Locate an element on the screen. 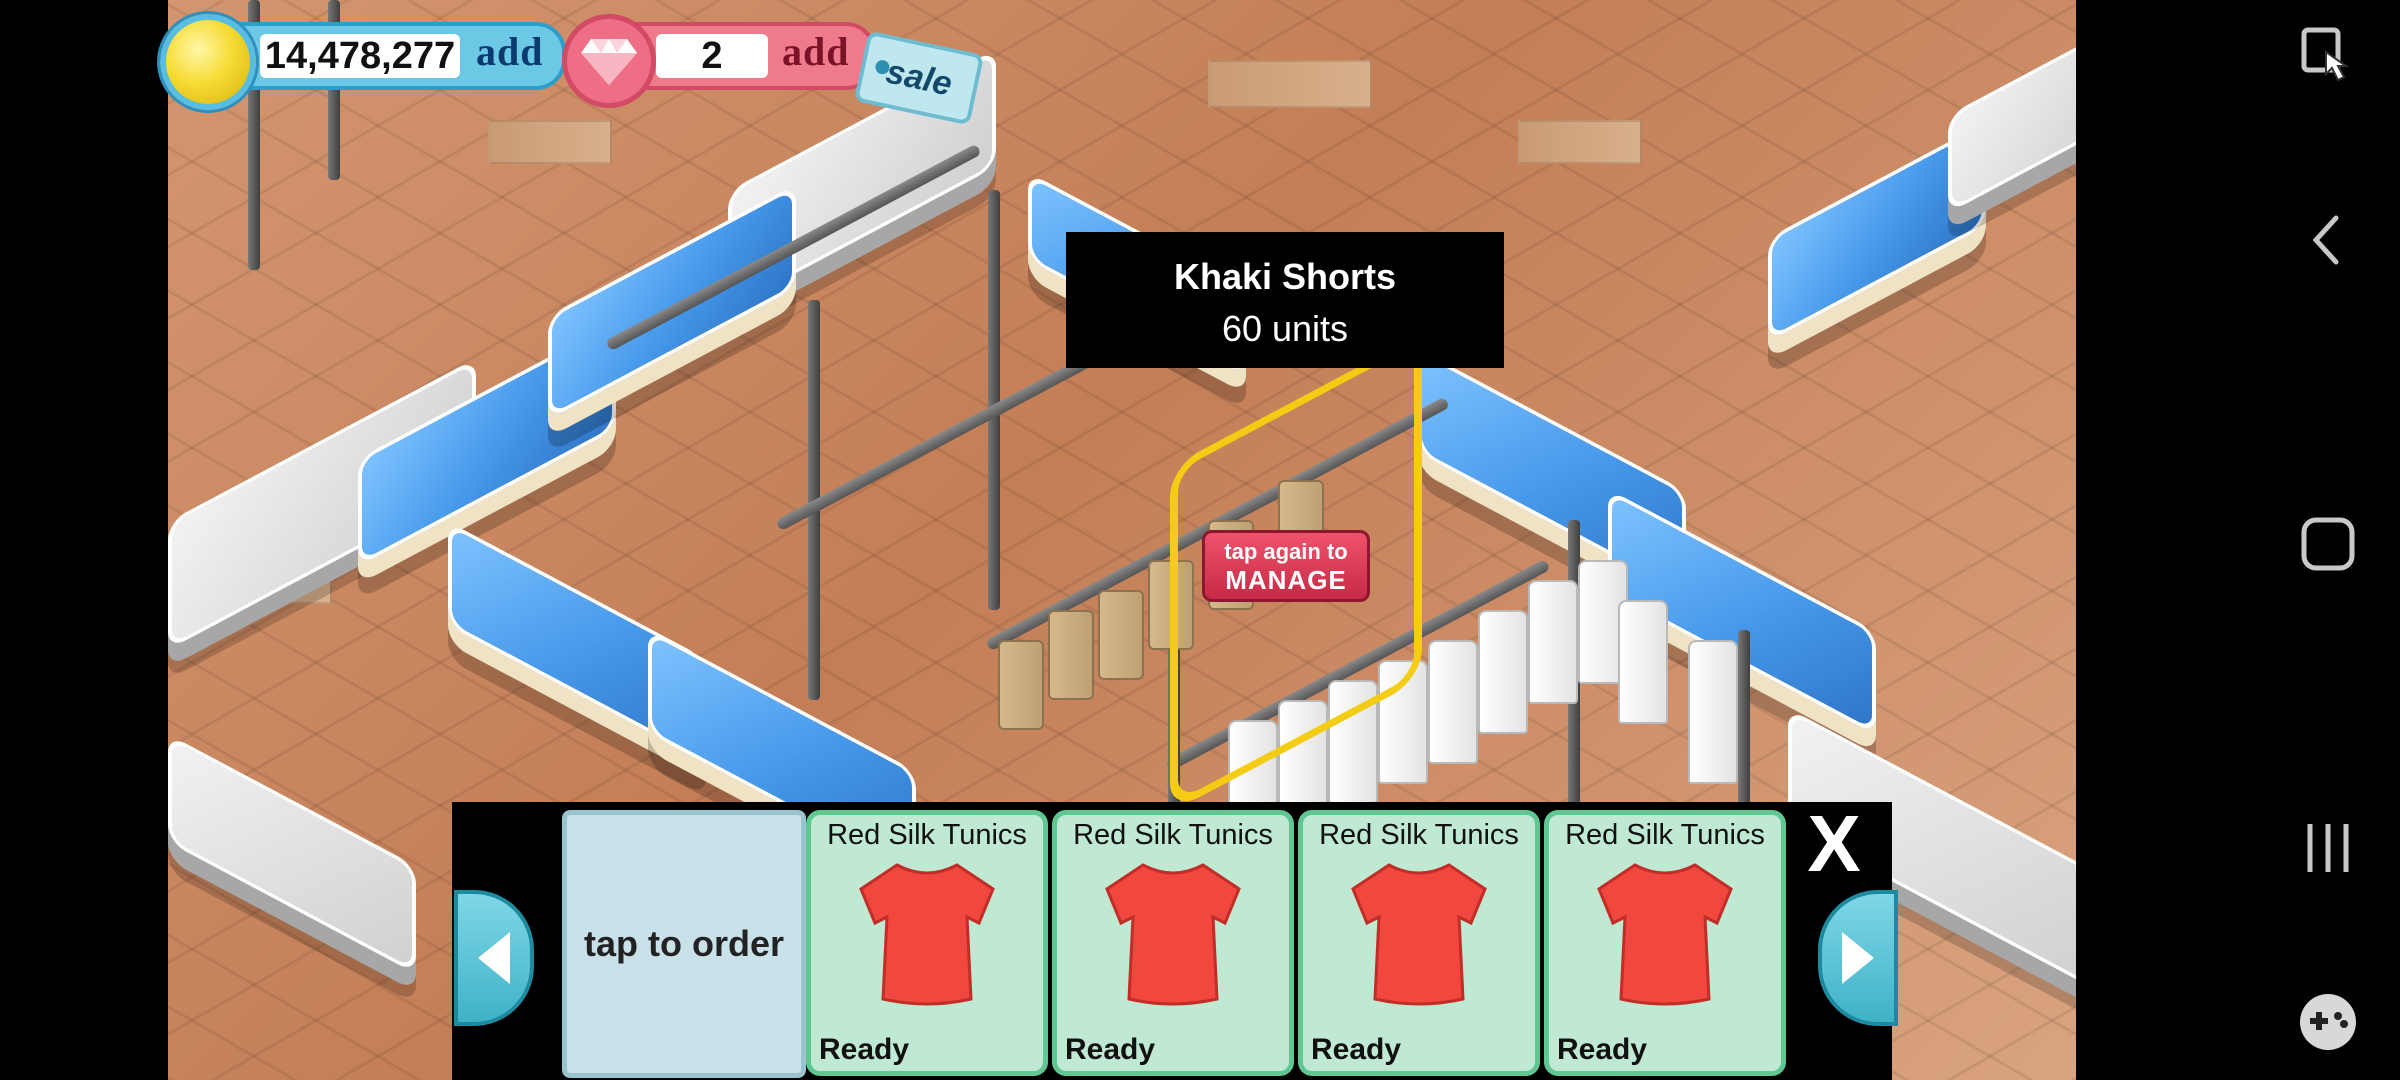 This screenshot has width=2400, height=1080. item-slot-3: Red Silk Tunics Ready is located at coordinates (1419, 943).